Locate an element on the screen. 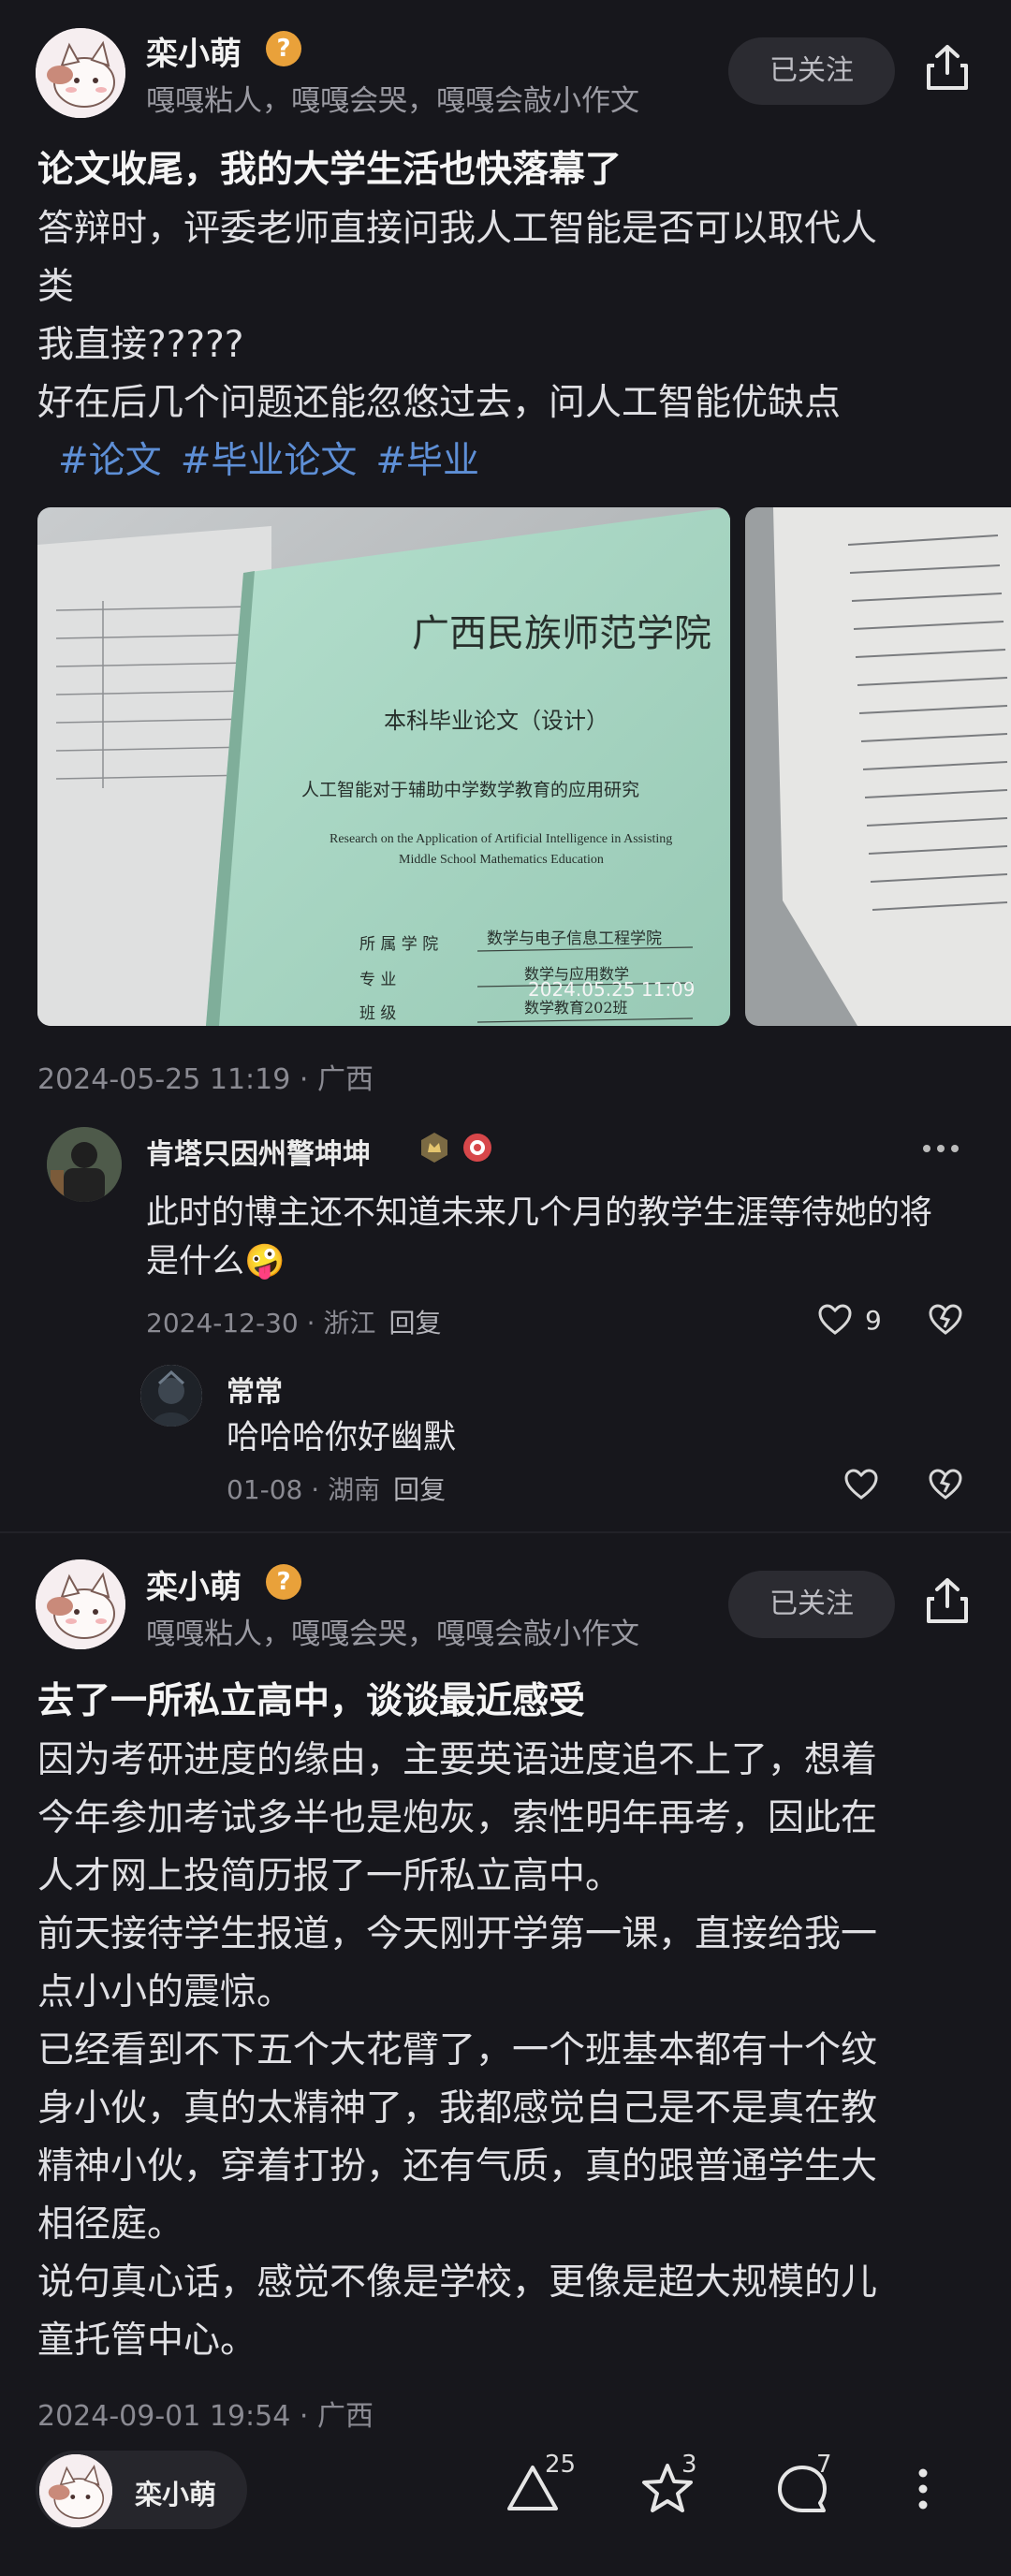 This screenshot has width=1011, height=2576. post-image-table-of-contents is located at coordinates (878, 767).